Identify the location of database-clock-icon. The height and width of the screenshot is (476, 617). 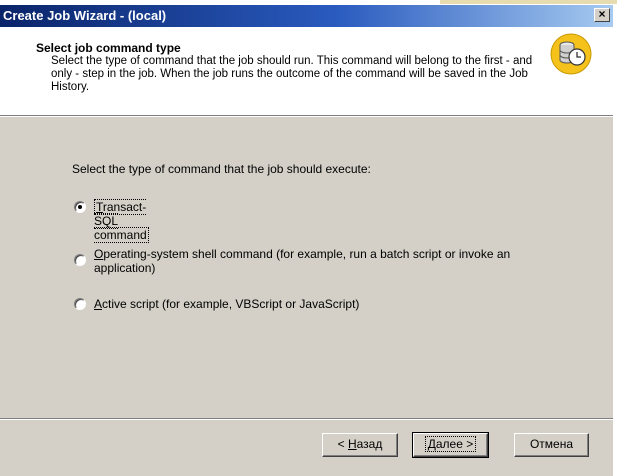
(571, 54).